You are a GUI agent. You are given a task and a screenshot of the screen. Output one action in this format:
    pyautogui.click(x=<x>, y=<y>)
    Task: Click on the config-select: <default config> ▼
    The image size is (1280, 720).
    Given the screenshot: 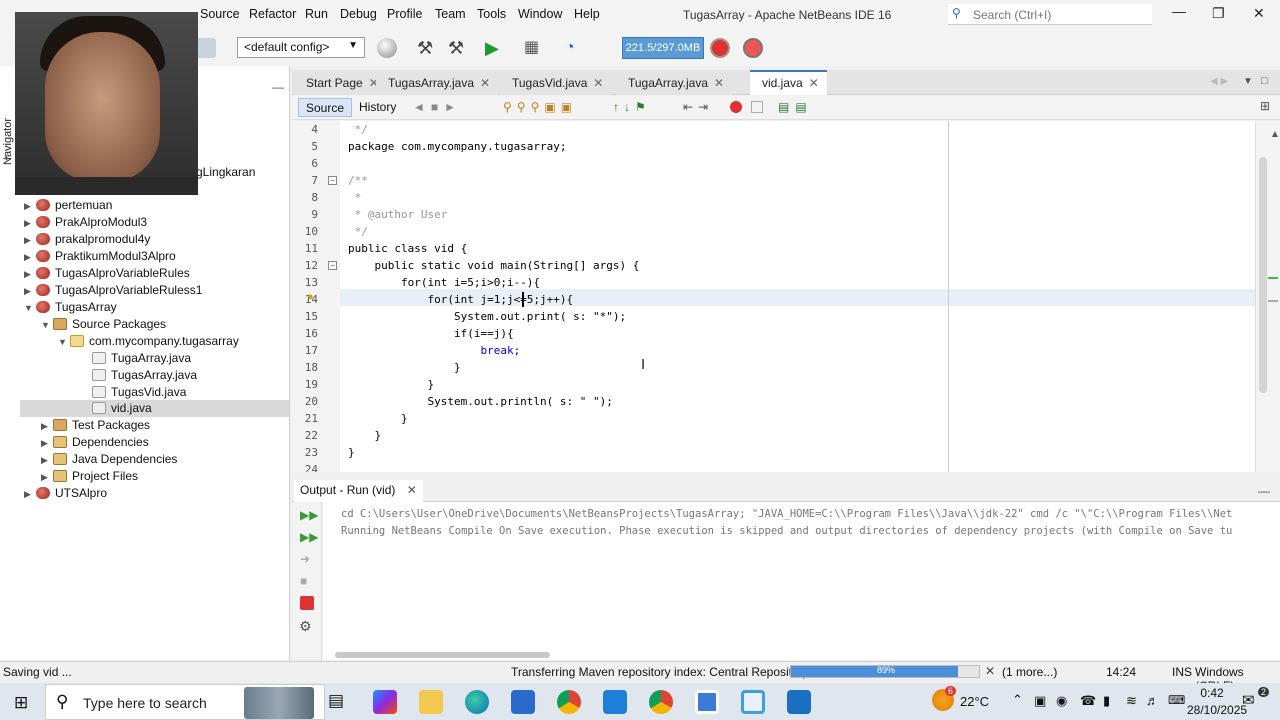 What is the action you would take?
    pyautogui.click(x=301, y=47)
    